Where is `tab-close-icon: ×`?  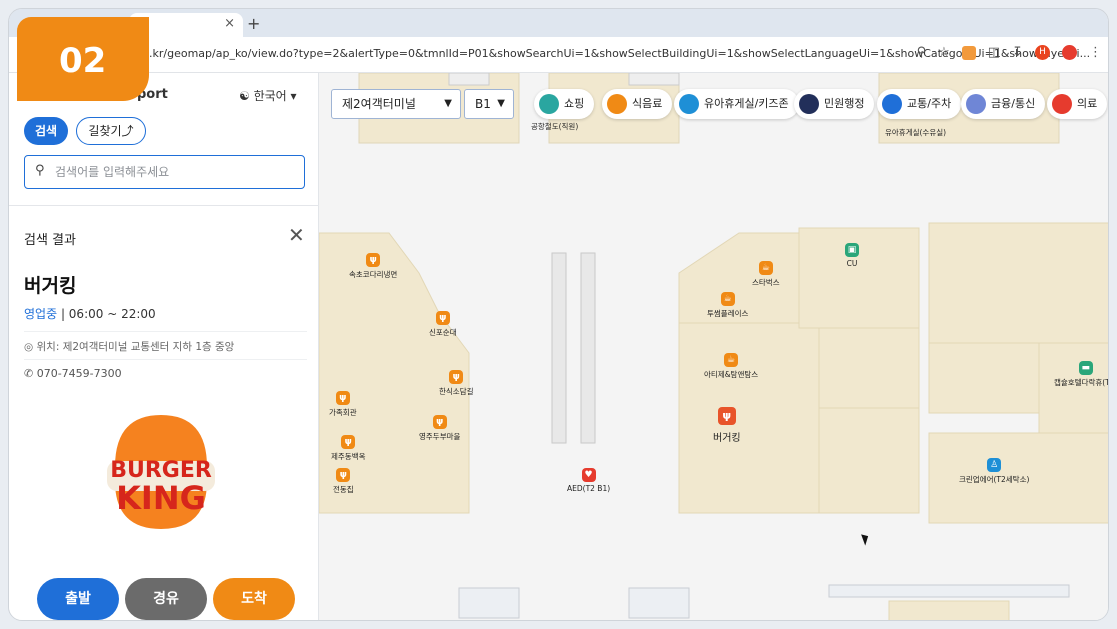
tab-close-icon: × is located at coordinates (229, 23).